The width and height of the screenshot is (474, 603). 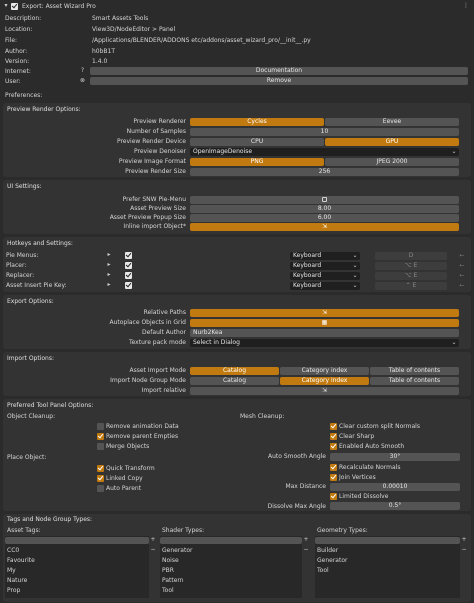 What do you see at coordinates (100, 478) in the screenshot?
I see `linked-copy-checkbox` at bounding box center [100, 478].